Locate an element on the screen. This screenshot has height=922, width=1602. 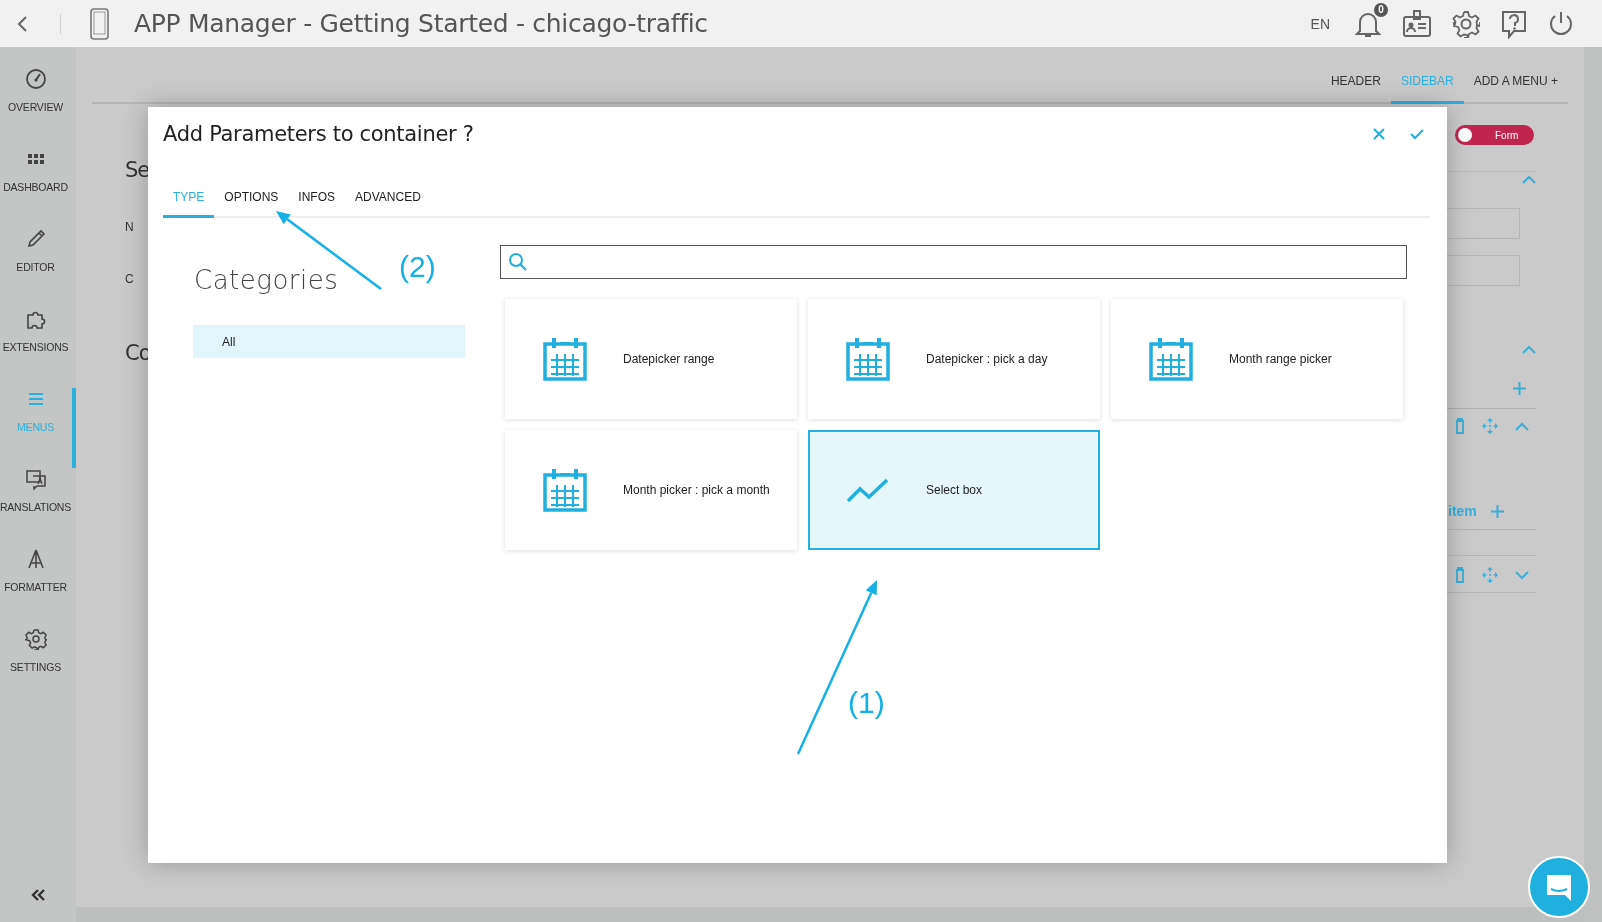
chat-icon is located at coordinates (1559, 887).